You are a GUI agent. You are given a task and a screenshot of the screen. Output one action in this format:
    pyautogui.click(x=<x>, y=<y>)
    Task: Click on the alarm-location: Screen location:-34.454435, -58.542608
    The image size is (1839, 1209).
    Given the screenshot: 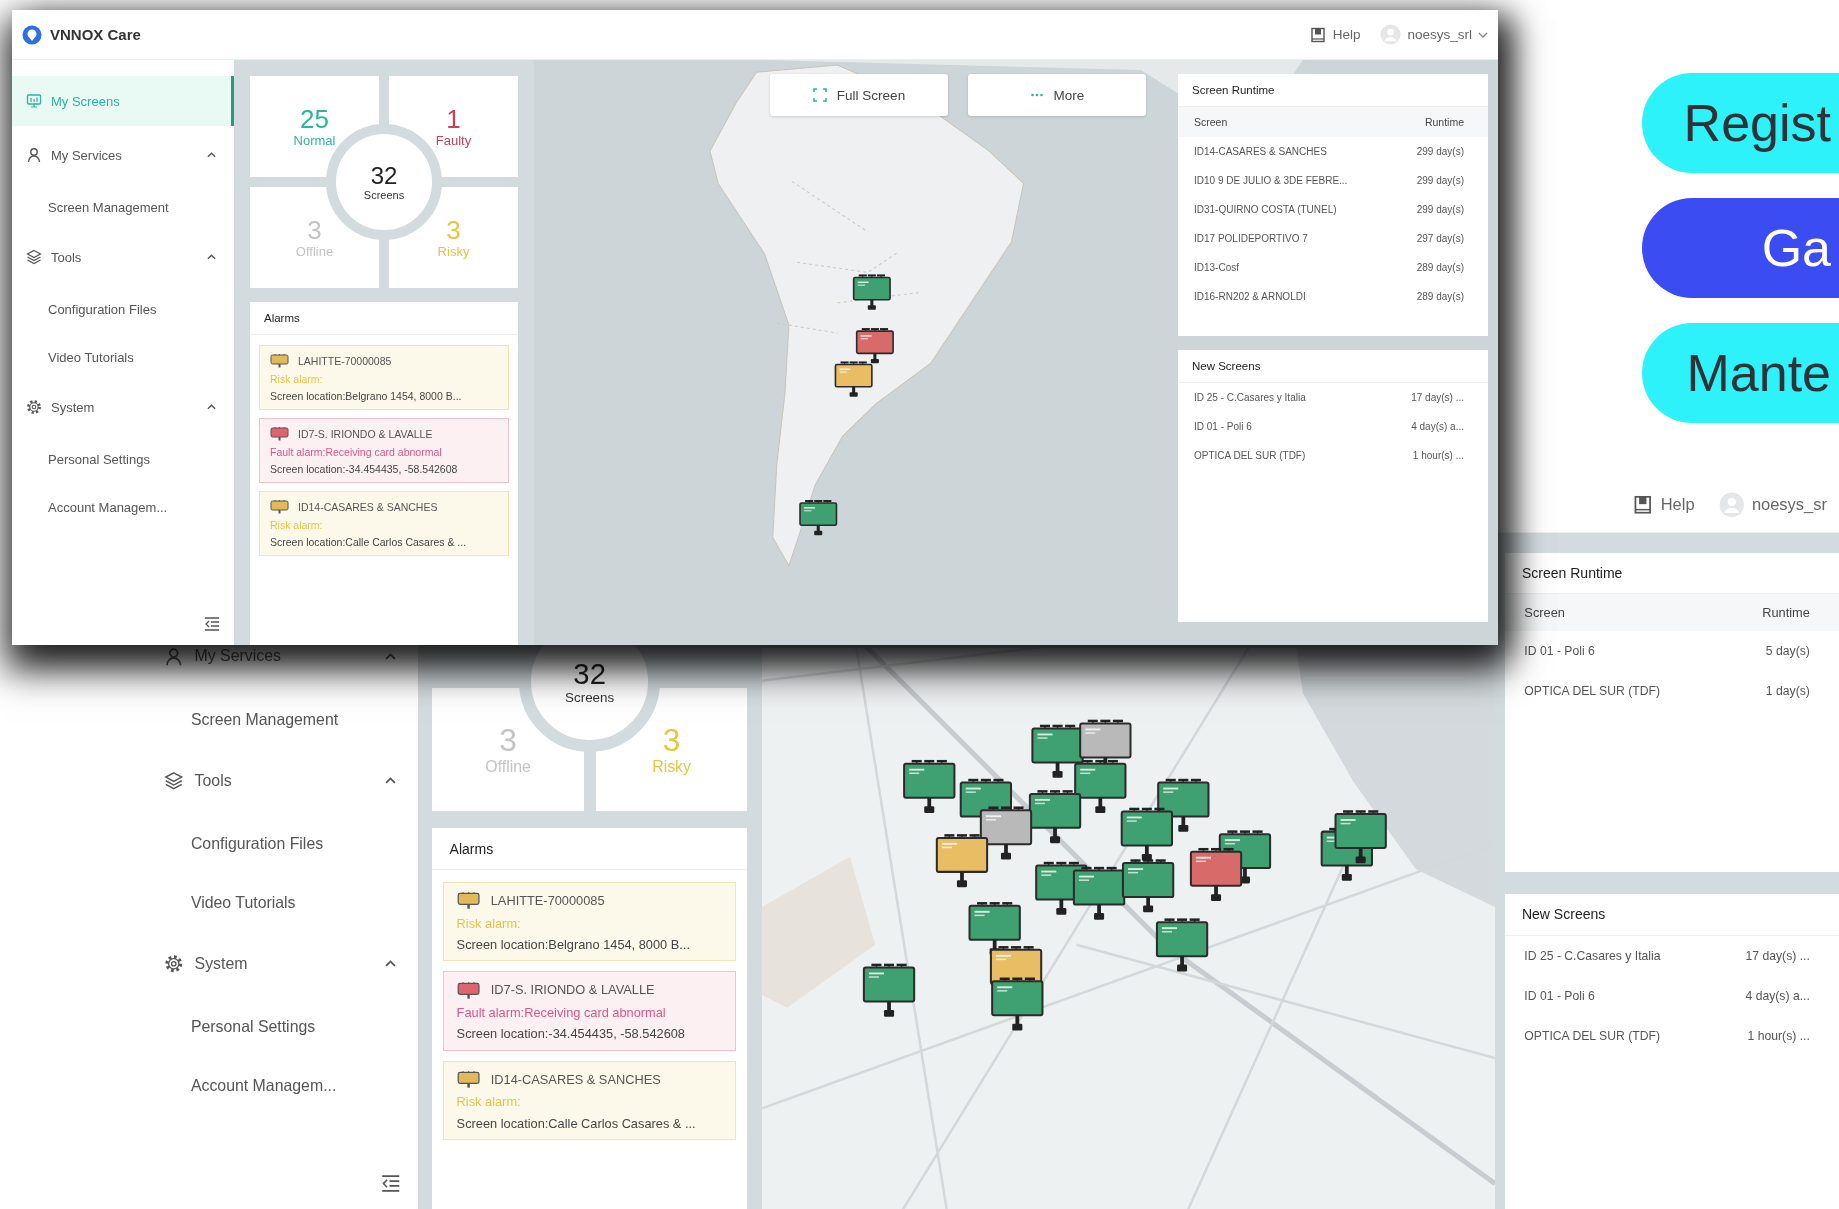 What is the action you would take?
    pyautogui.click(x=364, y=469)
    